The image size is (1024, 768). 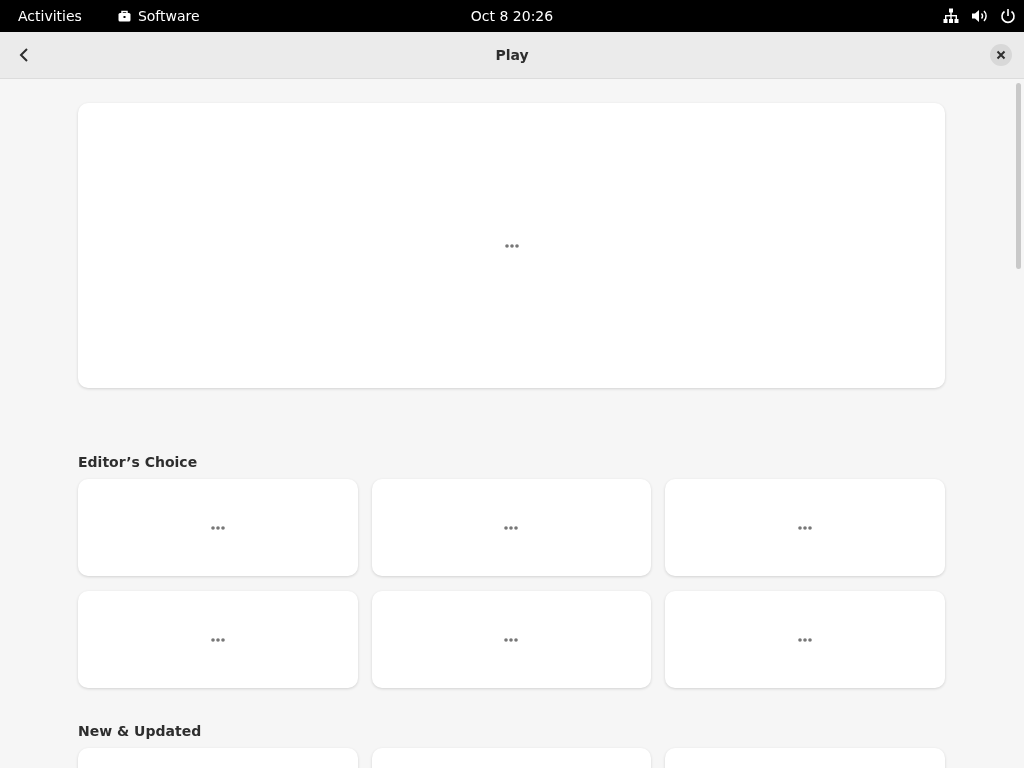 What do you see at coordinates (140, 731) in the screenshot?
I see `section-heading: New & Updated` at bounding box center [140, 731].